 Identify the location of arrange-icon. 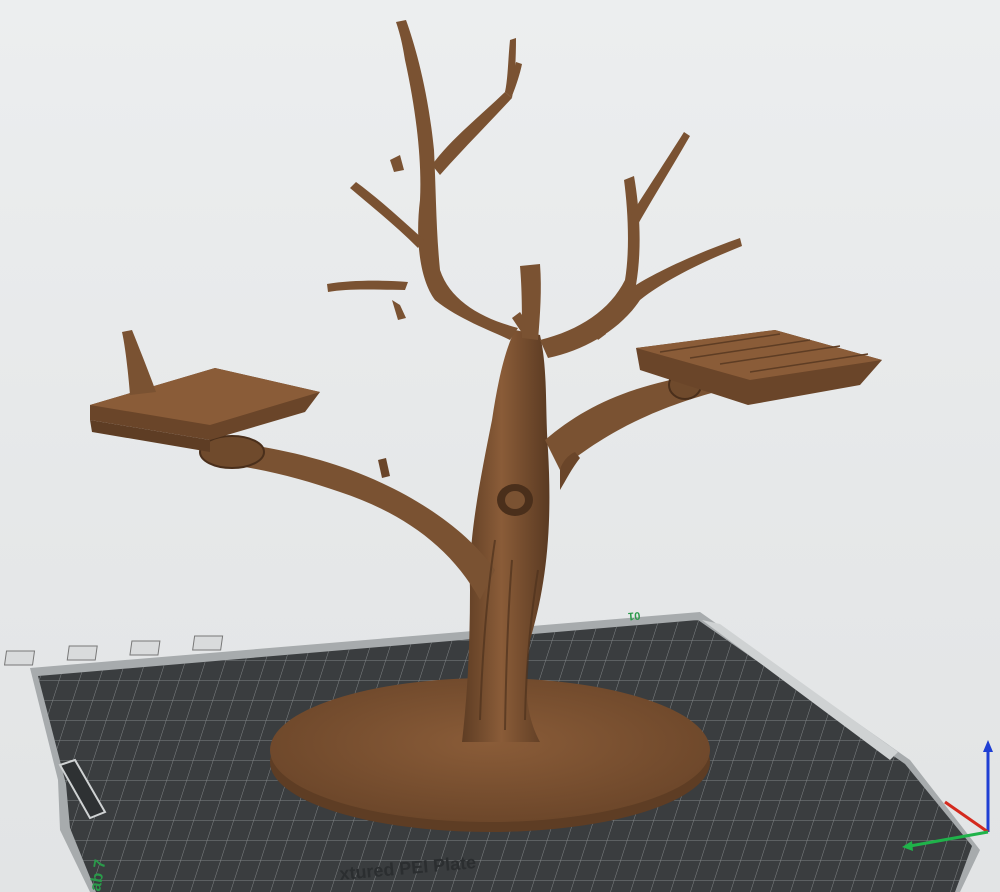
(19, 658).